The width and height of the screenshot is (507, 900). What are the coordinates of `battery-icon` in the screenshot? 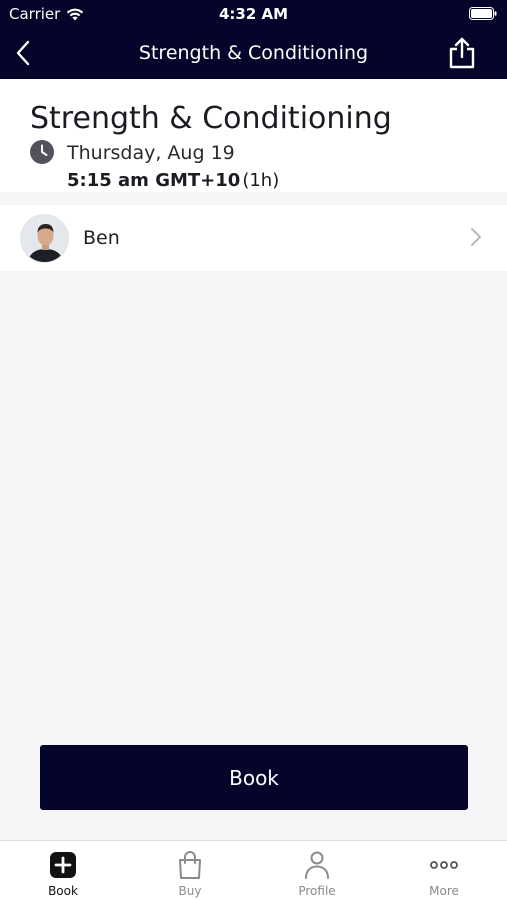 It's located at (483, 13).